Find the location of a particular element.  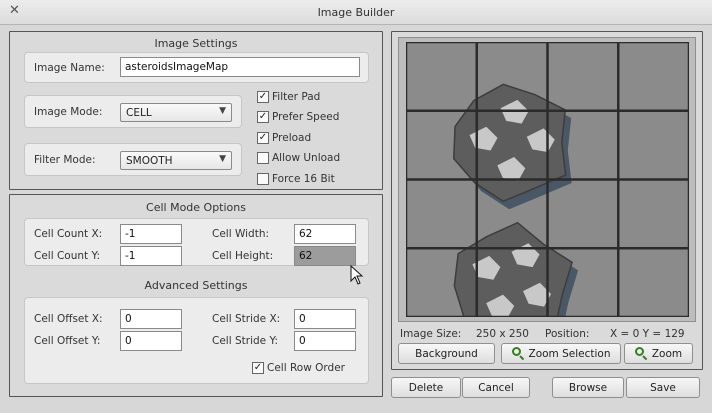

delete-button: Delete is located at coordinates (426, 387).